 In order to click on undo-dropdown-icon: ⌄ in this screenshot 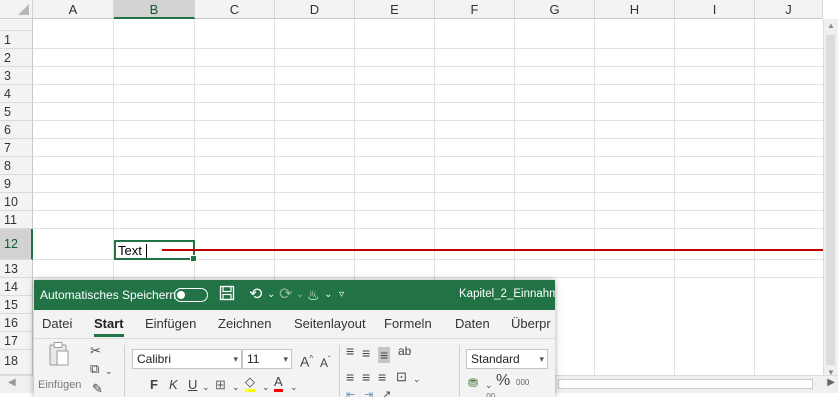, I will do `click(271, 295)`.